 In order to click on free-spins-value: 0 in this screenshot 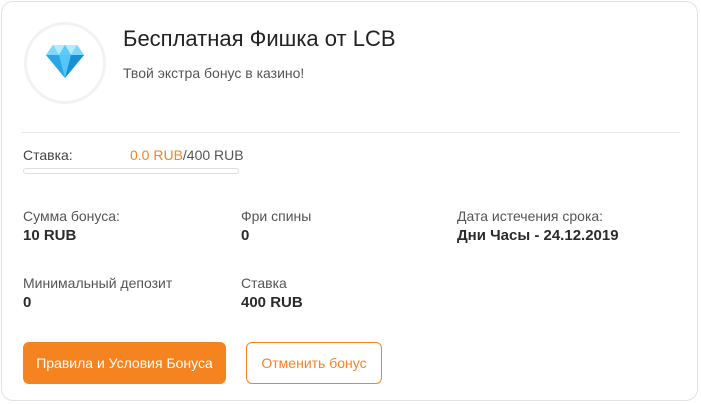, I will do `click(245, 235)`.